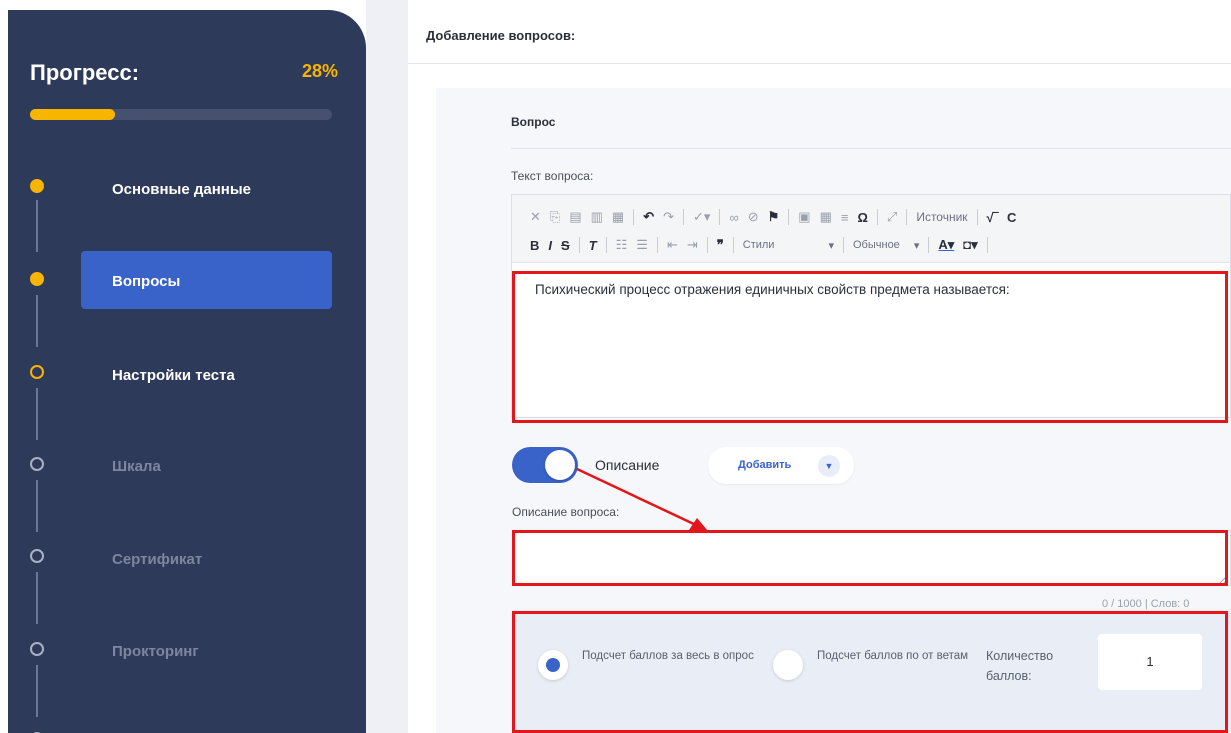 Image resolution: width=1231 pixels, height=733 pixels. I want to click on page-title: Добавление вопросов:, so click(501, 35).